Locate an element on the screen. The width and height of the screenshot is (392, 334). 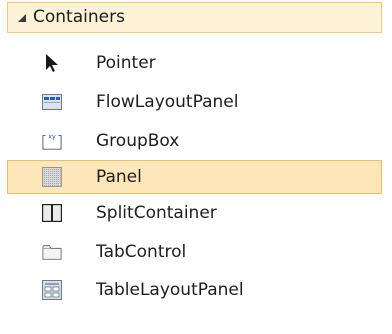
toolbox-item-flowlayoutpanel: FlowLayoutPanel is located at coordinates (194, 102).